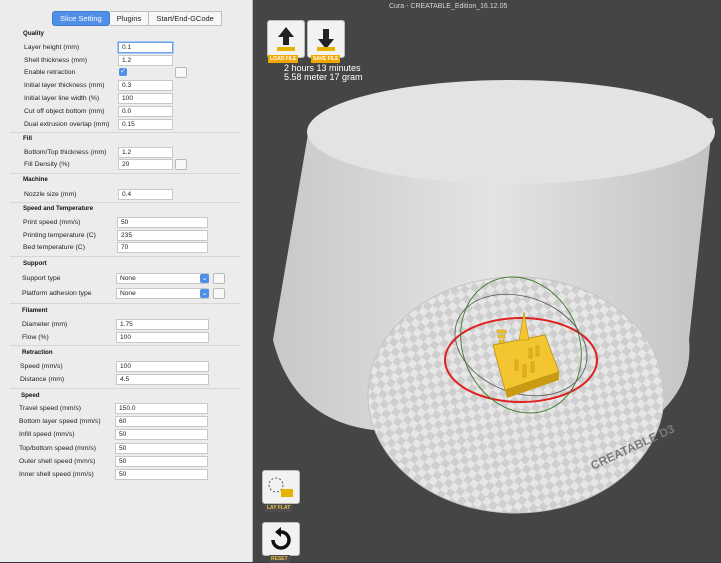  Describe the element at coordinates (145, 85) in the screenshot. I see `initial-layer-thickness-input: 0.3` at that location.